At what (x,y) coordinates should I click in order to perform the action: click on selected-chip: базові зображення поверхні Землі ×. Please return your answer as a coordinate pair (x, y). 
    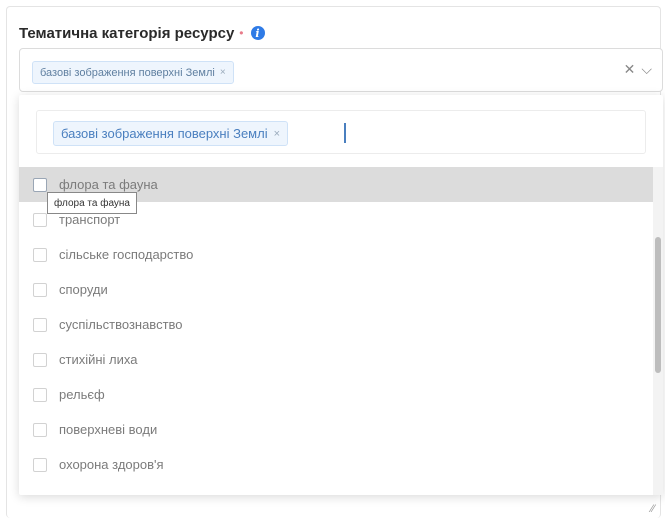
    Looking at the image, I should click on (133, 72).